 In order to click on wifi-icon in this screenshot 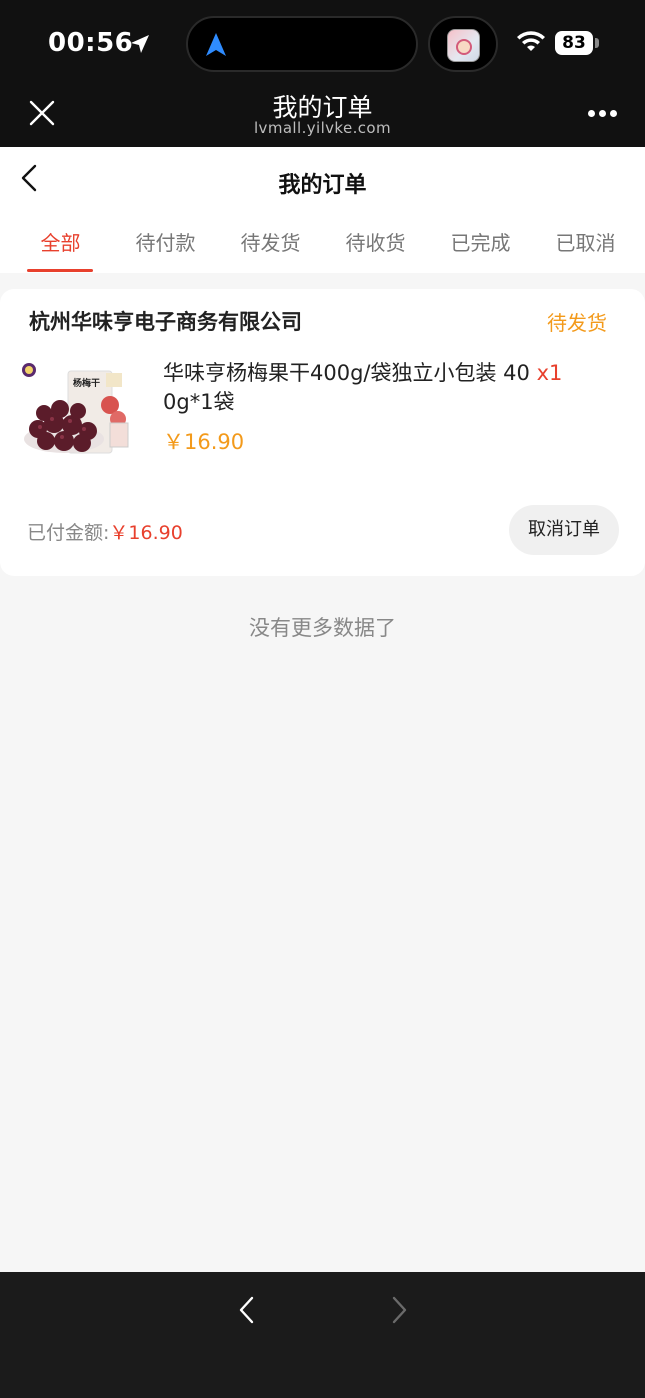, I will do `click(531, 41)`.